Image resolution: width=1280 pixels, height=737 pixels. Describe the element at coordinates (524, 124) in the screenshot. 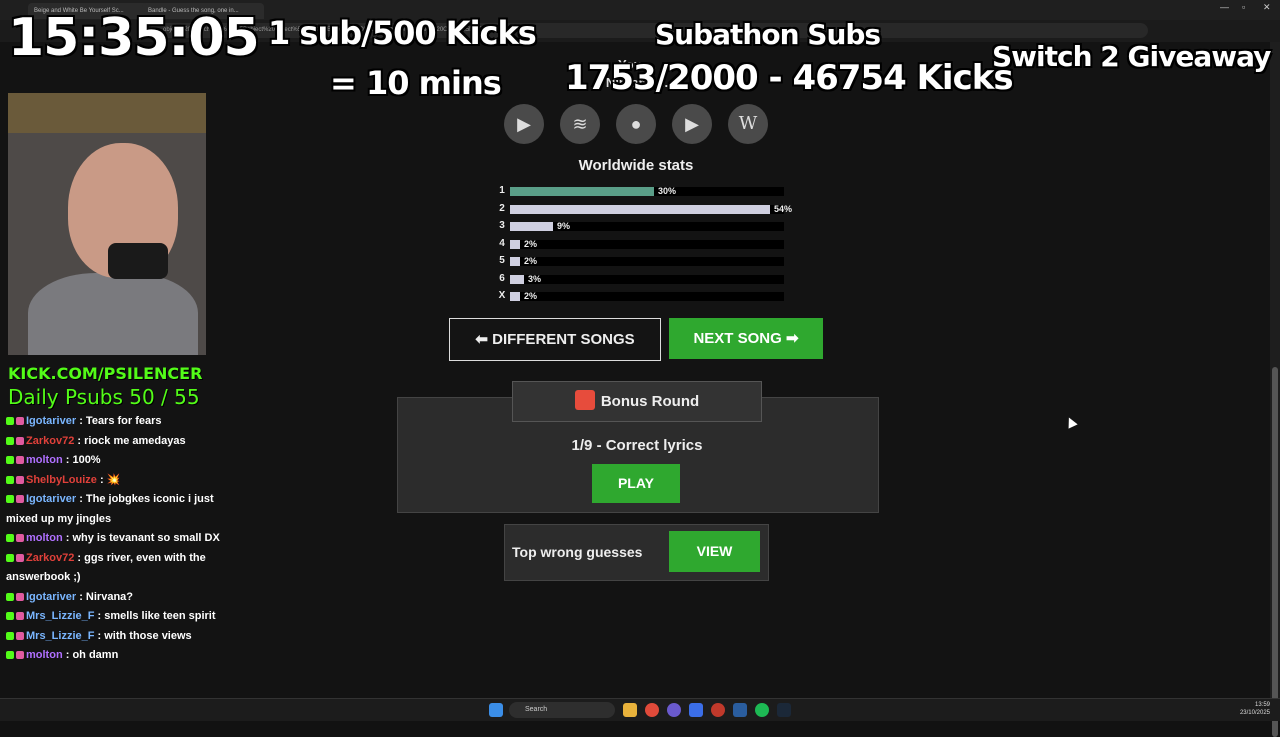

I see `youtube-icon: ▶` at that location.